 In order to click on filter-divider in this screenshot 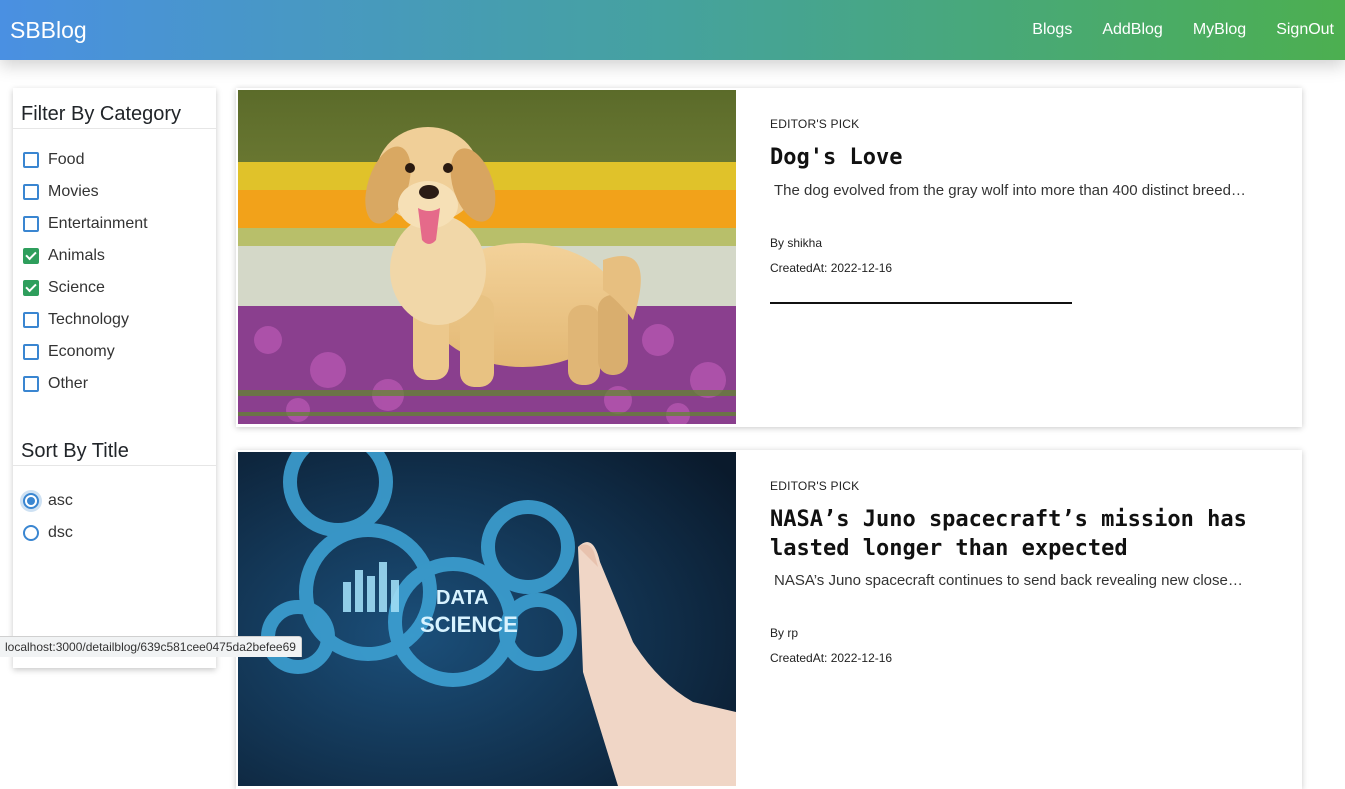, I will do `click(114, 128)`.